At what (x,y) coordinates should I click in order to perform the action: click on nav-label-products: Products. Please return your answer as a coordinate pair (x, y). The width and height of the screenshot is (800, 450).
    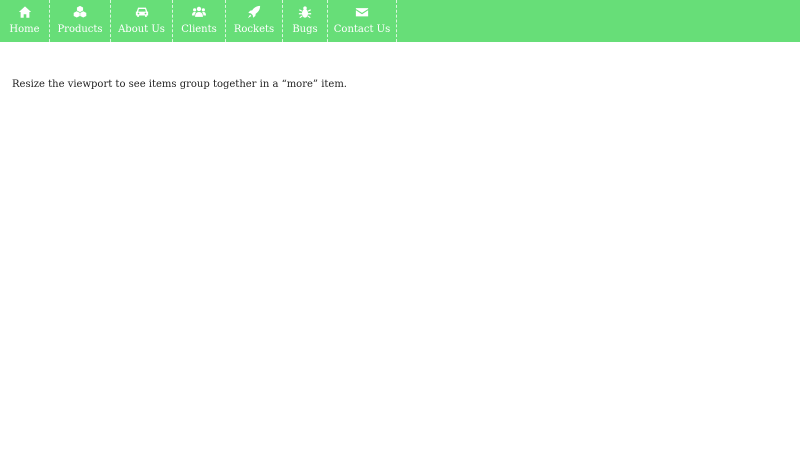
    Looking at the image, I should click on (80, 29).